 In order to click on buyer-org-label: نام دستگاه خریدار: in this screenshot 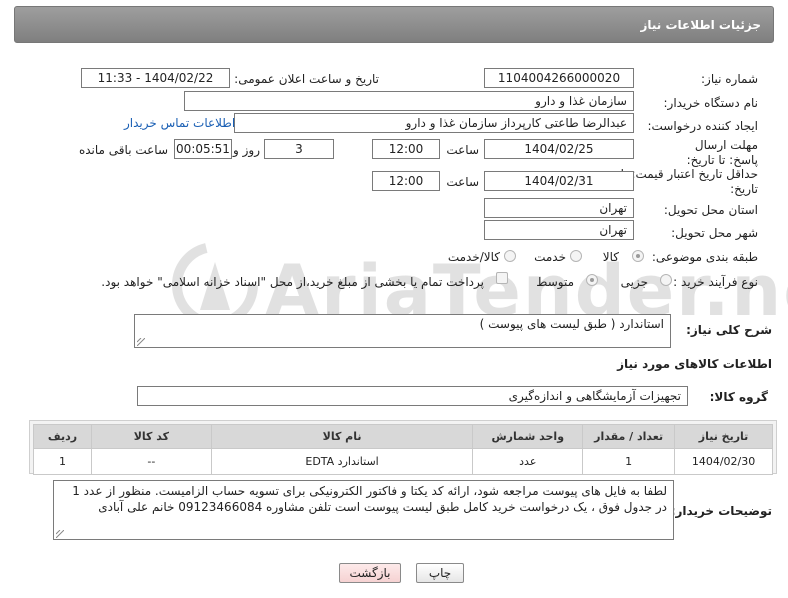, I will do `click(711, 103)`.